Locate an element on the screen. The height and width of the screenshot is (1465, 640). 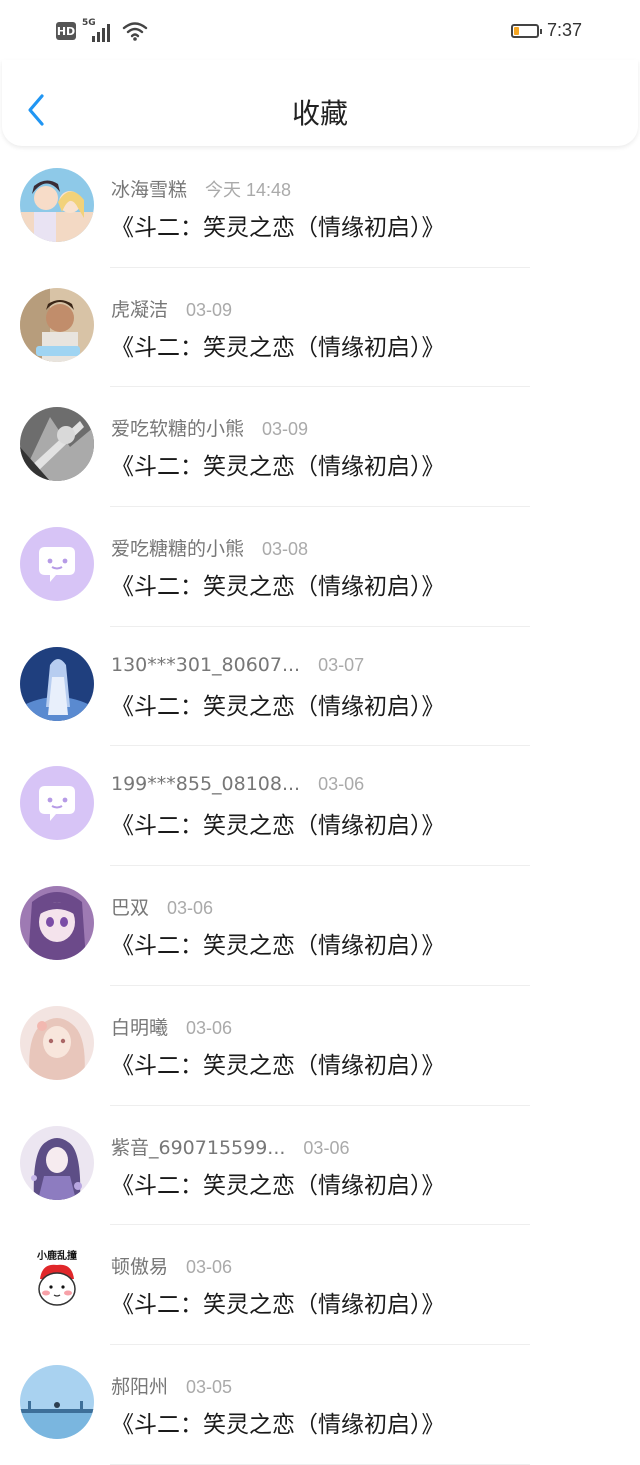
item-meta: 199***855_08108... 03-06 is located at coordinates (237, 784).